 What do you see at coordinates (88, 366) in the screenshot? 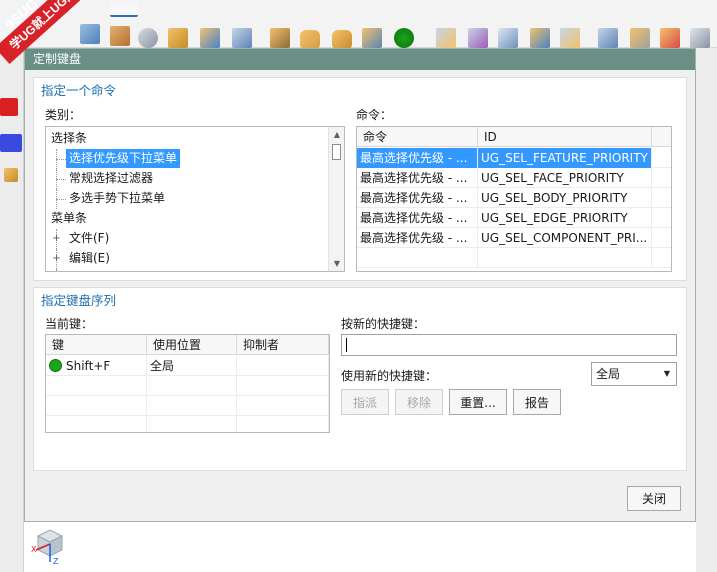
I see `key-text: Shift+F` at bounding box center [88, 366].